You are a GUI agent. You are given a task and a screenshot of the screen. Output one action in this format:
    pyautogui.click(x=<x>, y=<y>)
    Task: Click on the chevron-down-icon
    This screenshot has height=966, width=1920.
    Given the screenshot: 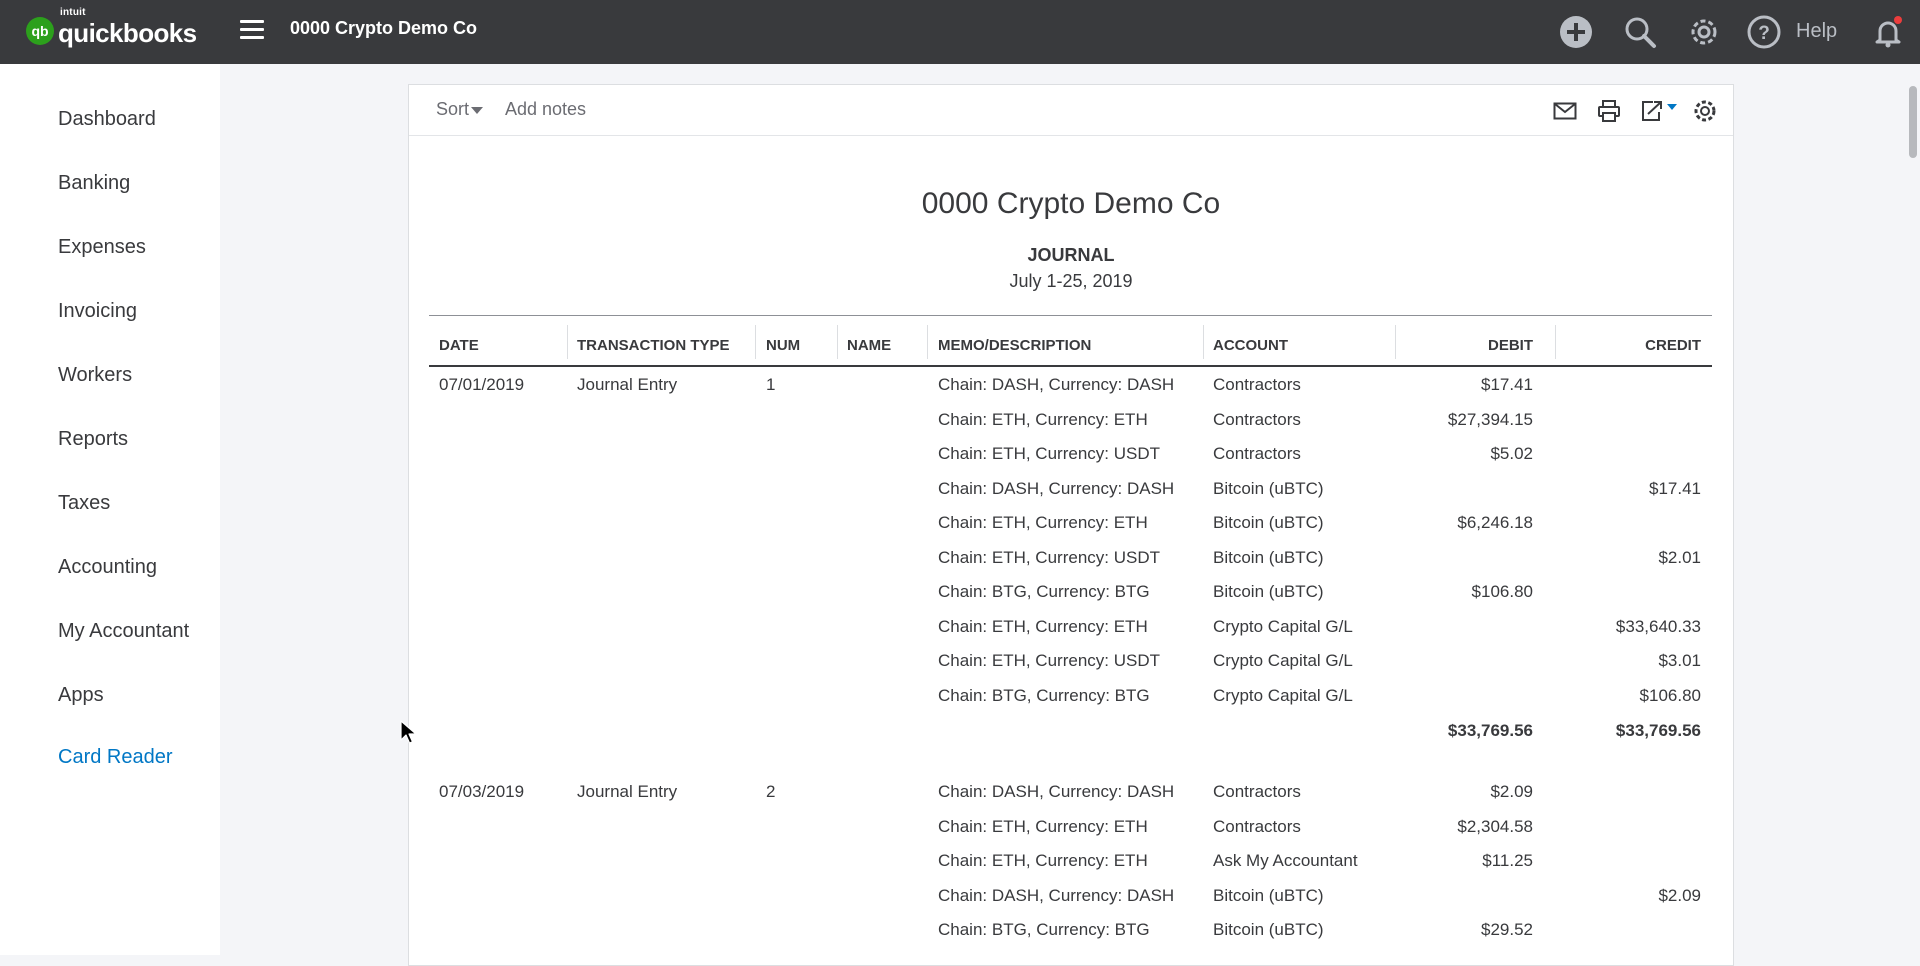 What is the action you would take?
    pyautogui.click(x=477, y=110)
    